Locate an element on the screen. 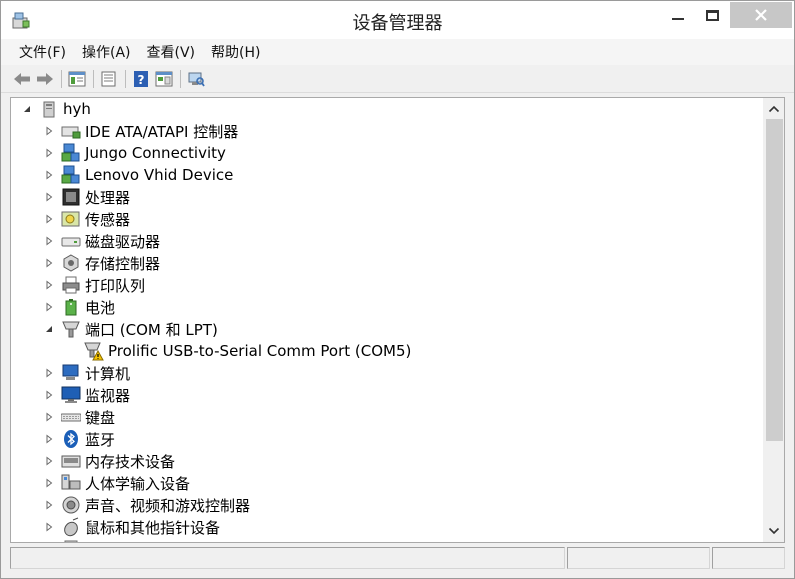 The width and height of the screenshot is (795, 579). sound-icon is located at coordinates (71, 505).